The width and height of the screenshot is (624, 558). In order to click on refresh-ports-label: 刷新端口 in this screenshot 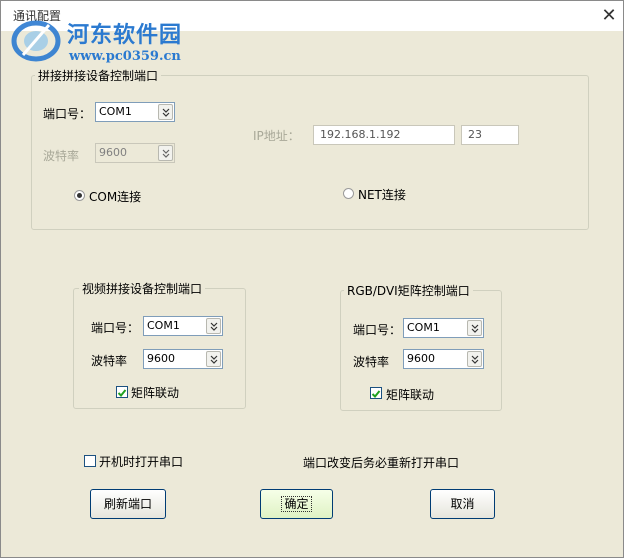, I will do `click(127, 504)`.